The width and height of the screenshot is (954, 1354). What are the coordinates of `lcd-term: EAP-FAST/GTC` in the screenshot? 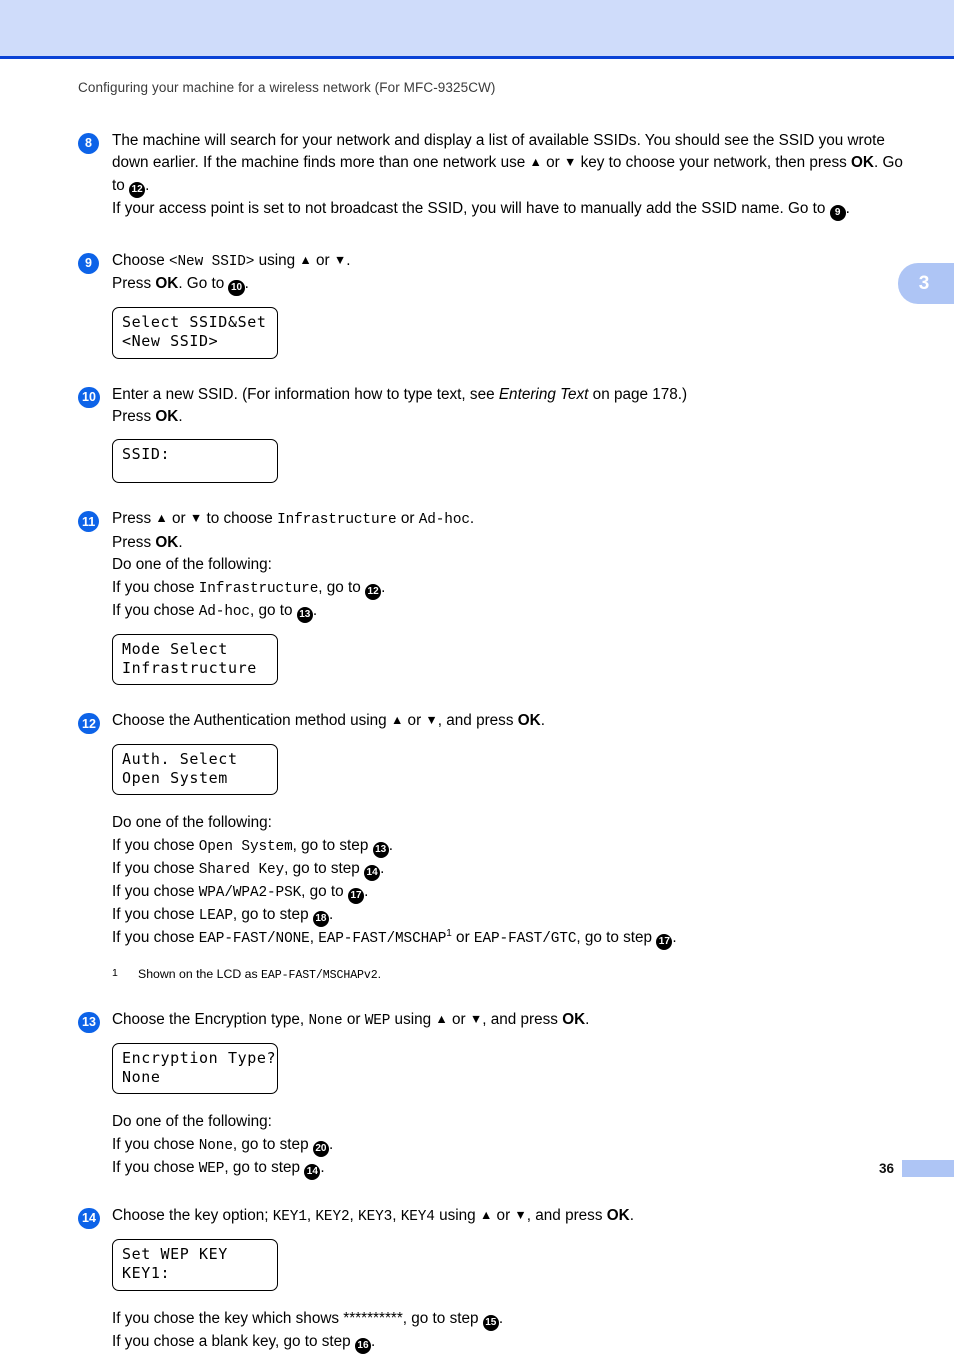 It's located at (525, 939).